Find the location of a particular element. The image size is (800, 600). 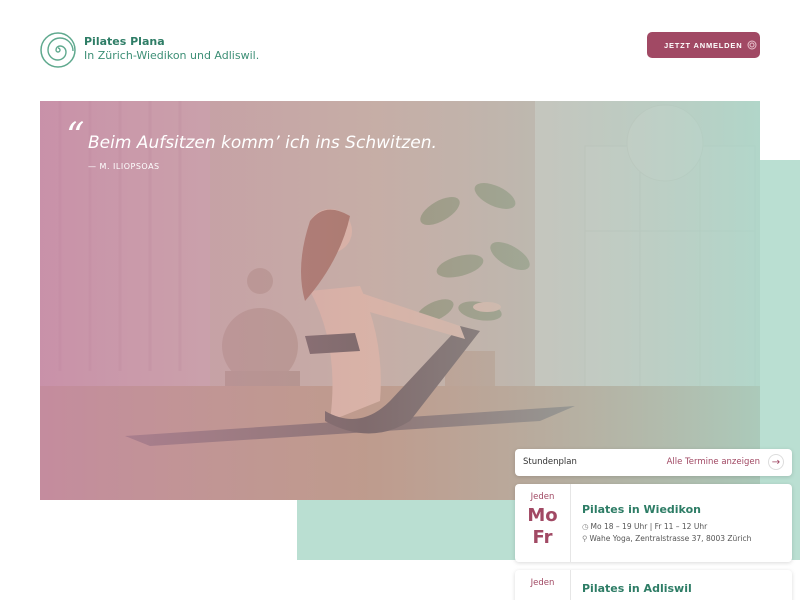

register-now-label: JETZT ANMELDEN is located at coordinates (703, 45).